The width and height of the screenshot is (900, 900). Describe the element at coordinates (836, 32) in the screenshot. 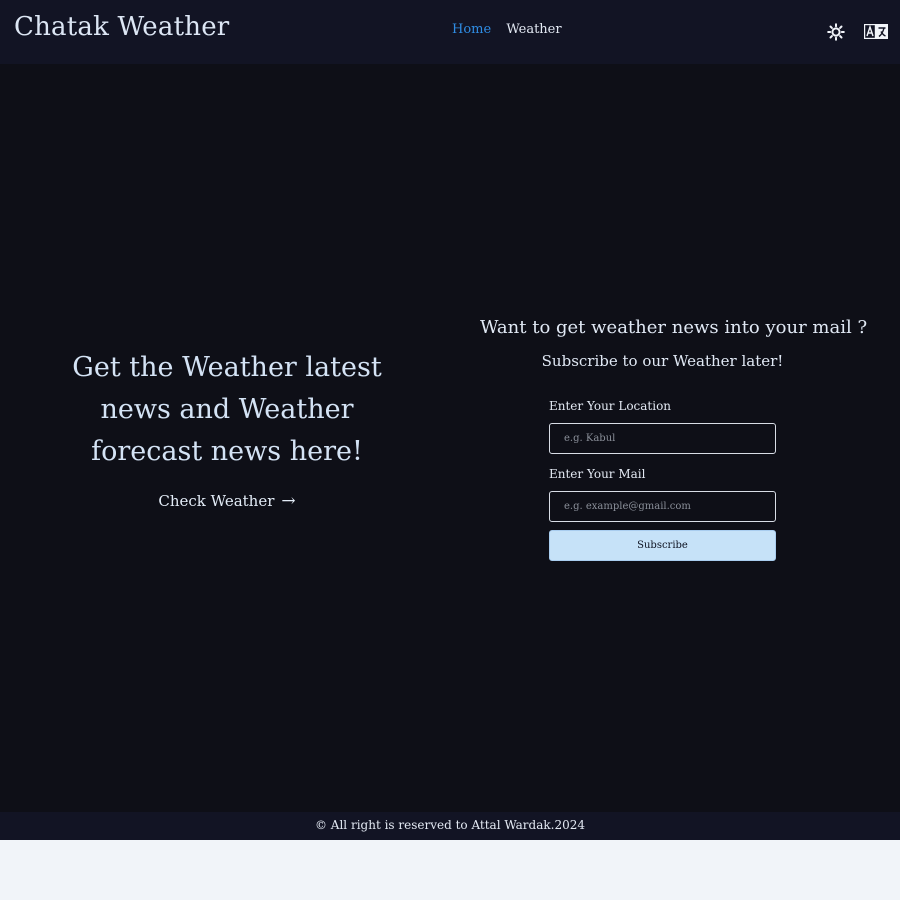

I see `sun-icon` at that location.